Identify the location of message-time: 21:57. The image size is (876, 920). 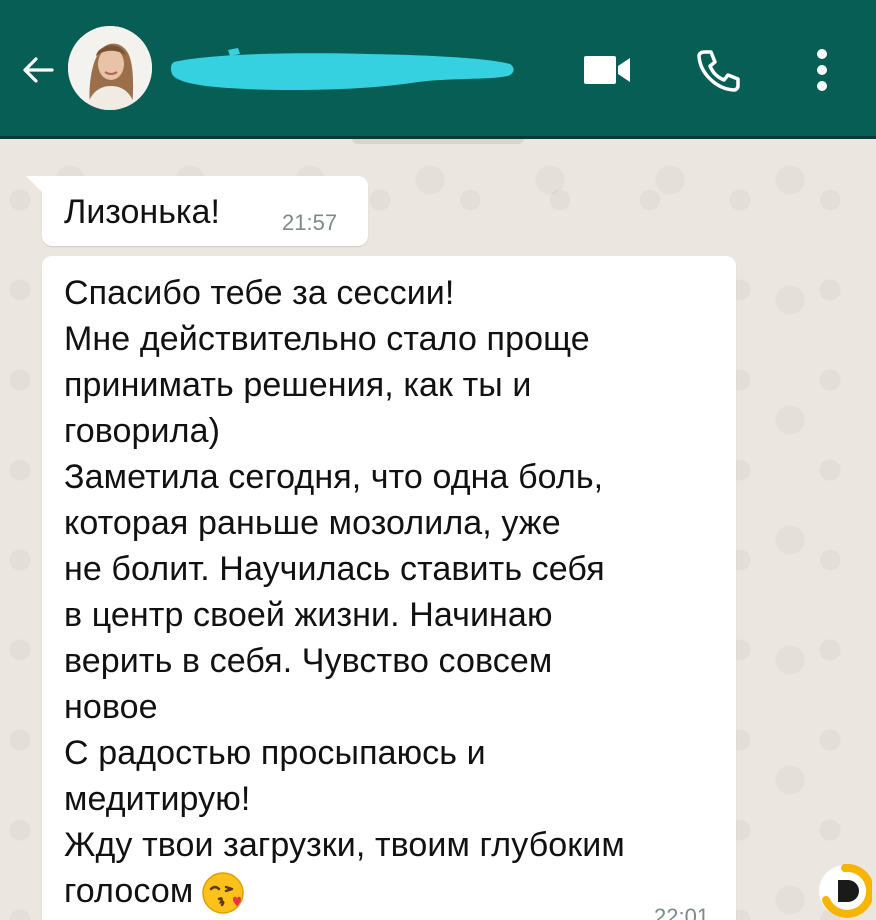
(310, 222).